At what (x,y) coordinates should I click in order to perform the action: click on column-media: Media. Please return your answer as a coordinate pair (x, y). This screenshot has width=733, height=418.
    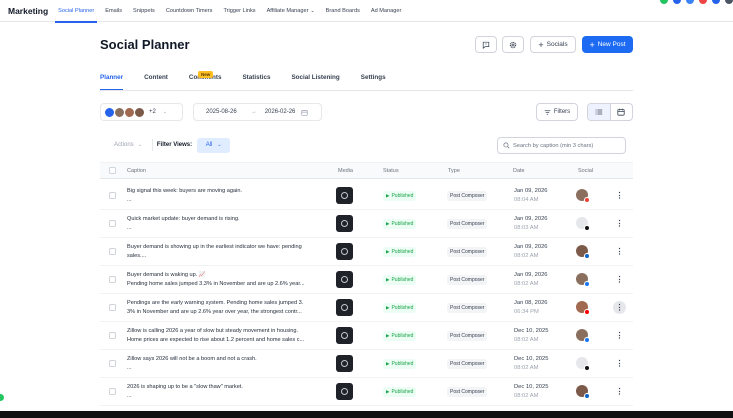
    Looking at the image, I should click on (345, 171).